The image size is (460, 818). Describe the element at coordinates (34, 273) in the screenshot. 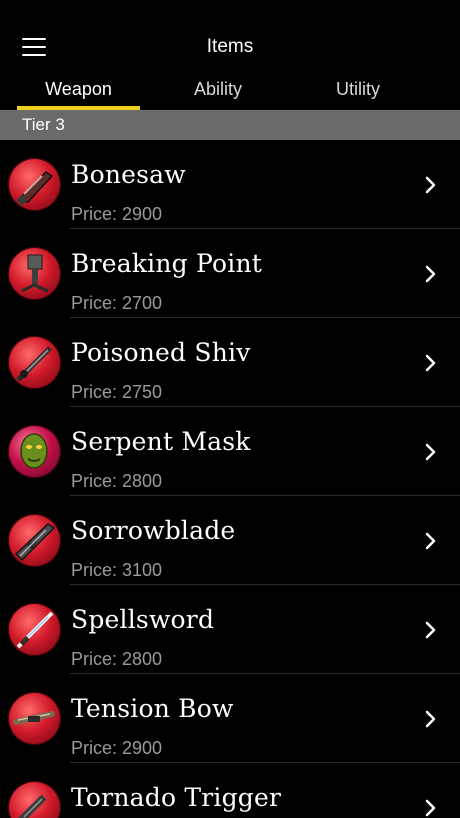

I see `breaking-point-icon` at that location.